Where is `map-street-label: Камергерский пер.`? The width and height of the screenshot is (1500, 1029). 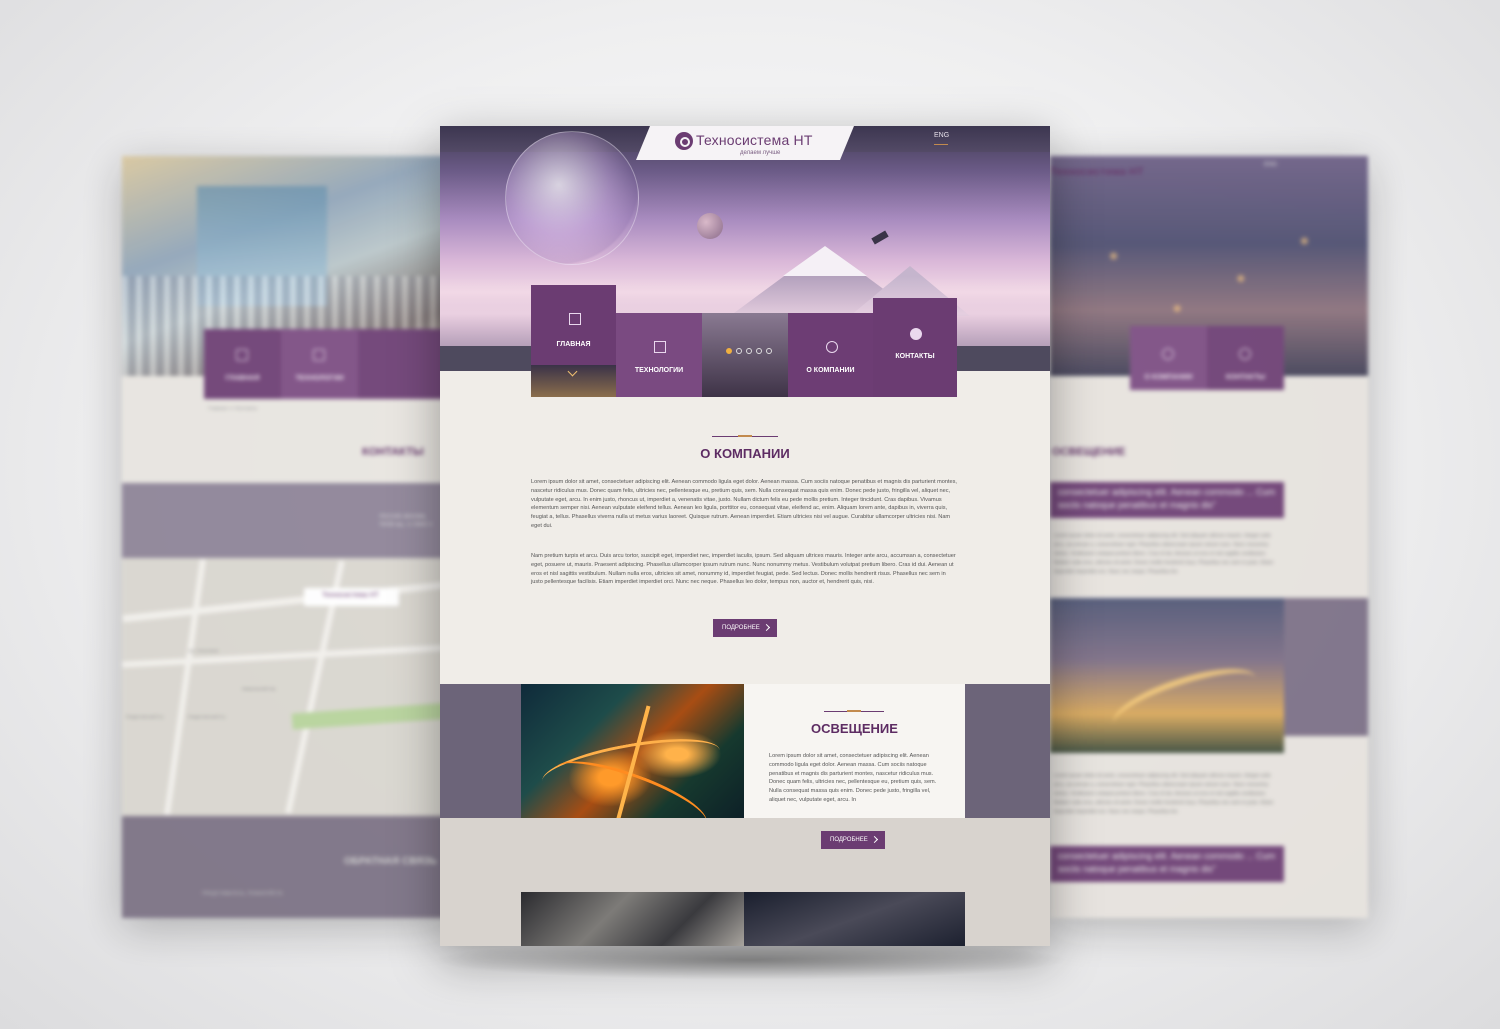
map-street-label: Камергерский пер. is located at coordinates (259, 688).